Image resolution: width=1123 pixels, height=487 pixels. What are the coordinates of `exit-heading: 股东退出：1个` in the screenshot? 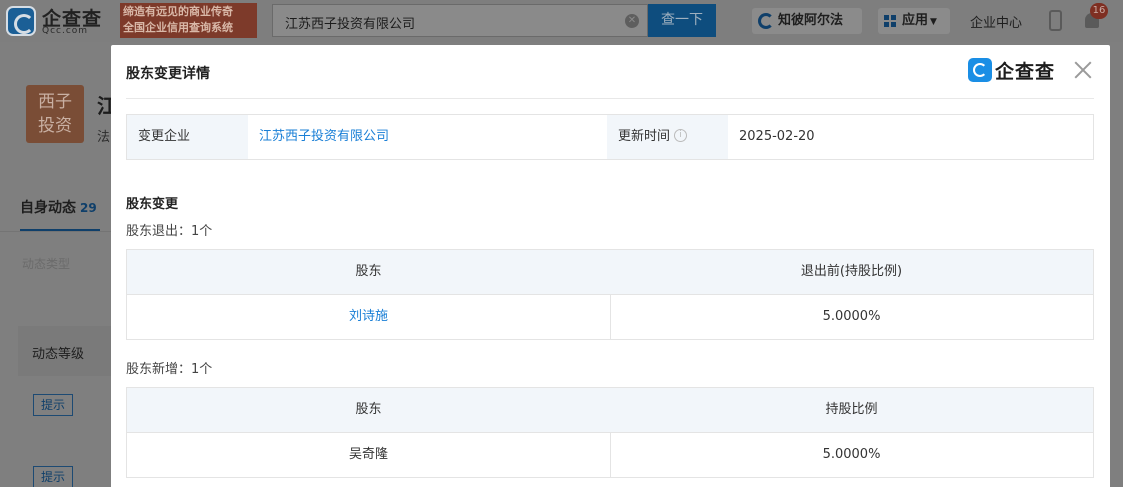 It's located at (169, 231).